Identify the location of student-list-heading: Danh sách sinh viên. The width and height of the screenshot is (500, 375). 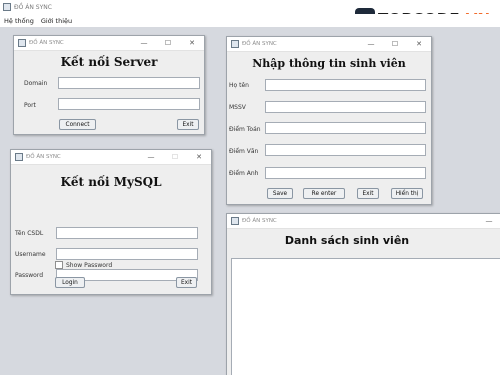
(347, 240).